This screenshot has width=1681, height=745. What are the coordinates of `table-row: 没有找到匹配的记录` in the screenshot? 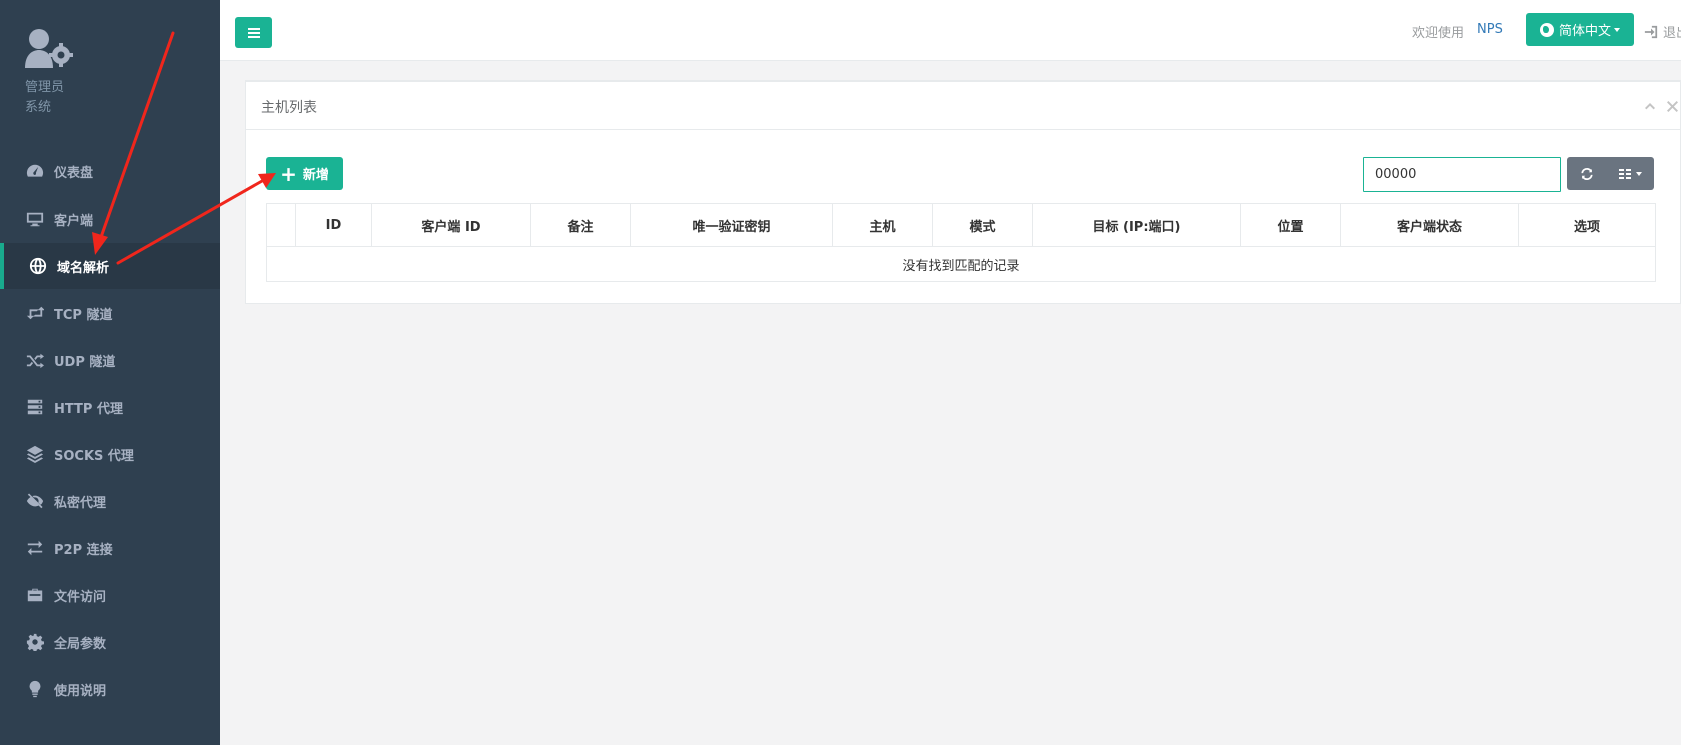 It's located at (961, 264).